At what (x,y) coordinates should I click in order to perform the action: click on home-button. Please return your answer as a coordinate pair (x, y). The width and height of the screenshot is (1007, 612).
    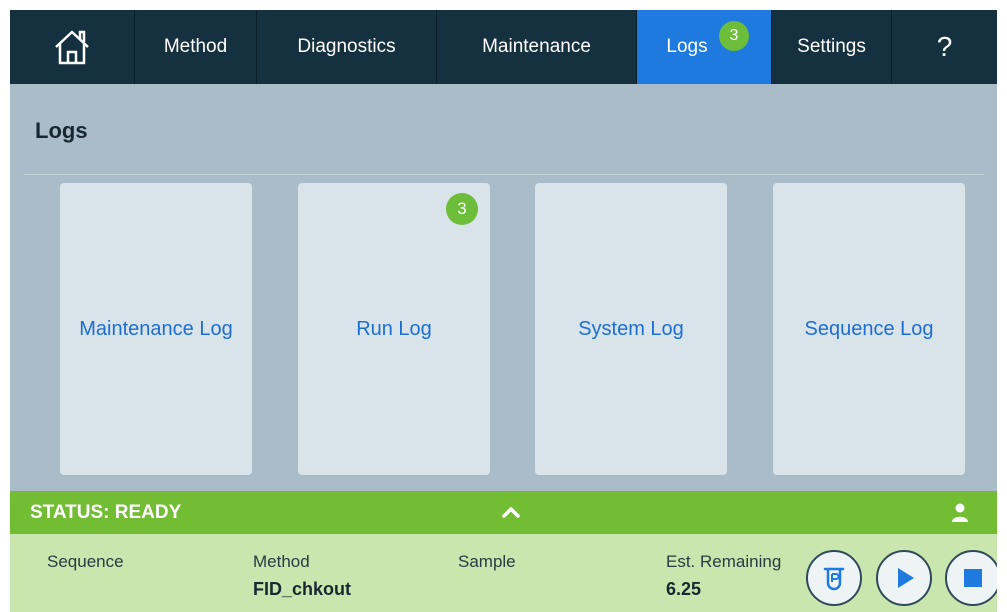
    Looking at the image, I should click on (72, 47).